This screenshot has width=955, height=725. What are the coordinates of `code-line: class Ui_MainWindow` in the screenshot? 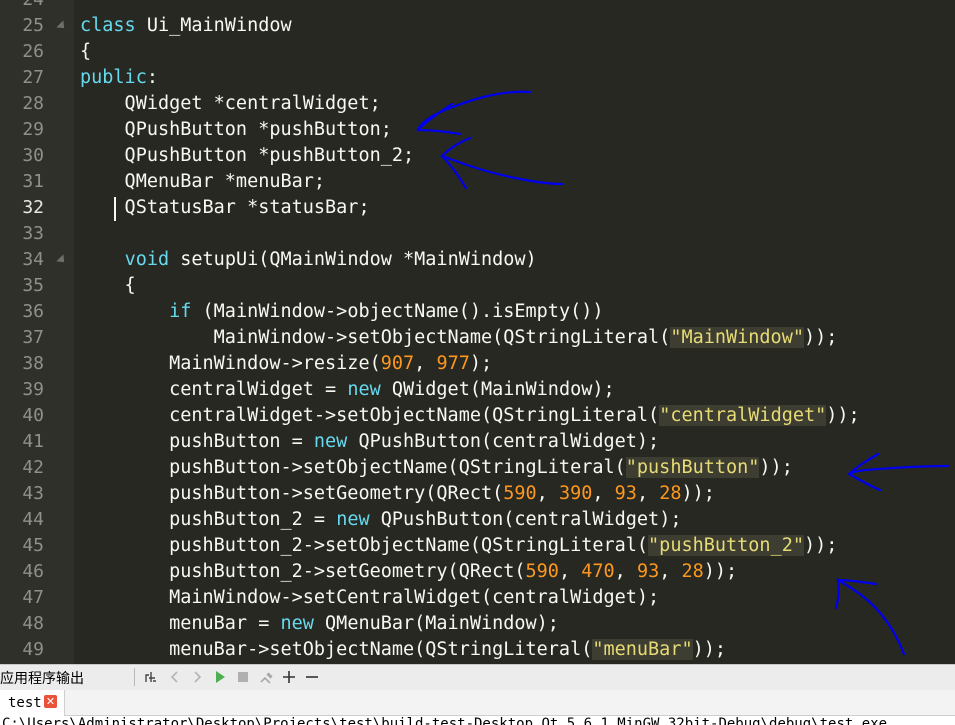 It's located at (186, 26).